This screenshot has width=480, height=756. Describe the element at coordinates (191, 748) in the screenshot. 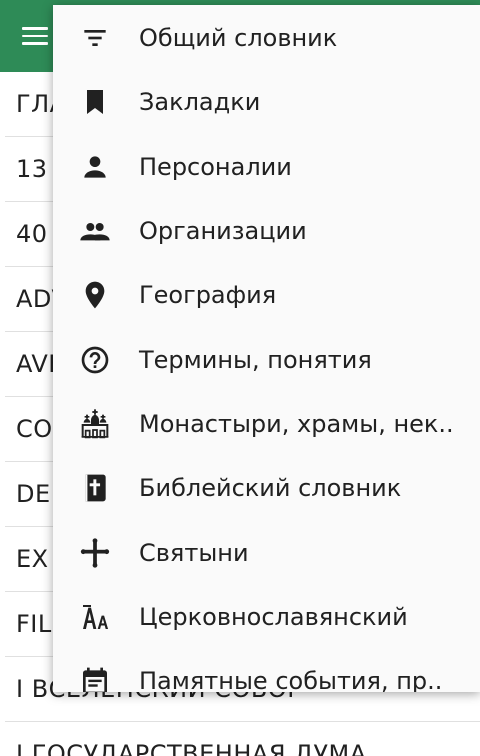

I see `list-item-label: I ГОСУДАРСТВЕННАЯ ДУМА` at that location.